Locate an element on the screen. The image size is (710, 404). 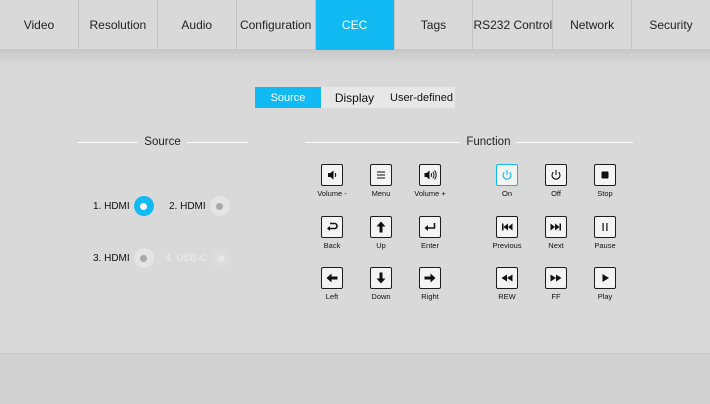
enter-label: Enter is located at coordinates (430, 245).